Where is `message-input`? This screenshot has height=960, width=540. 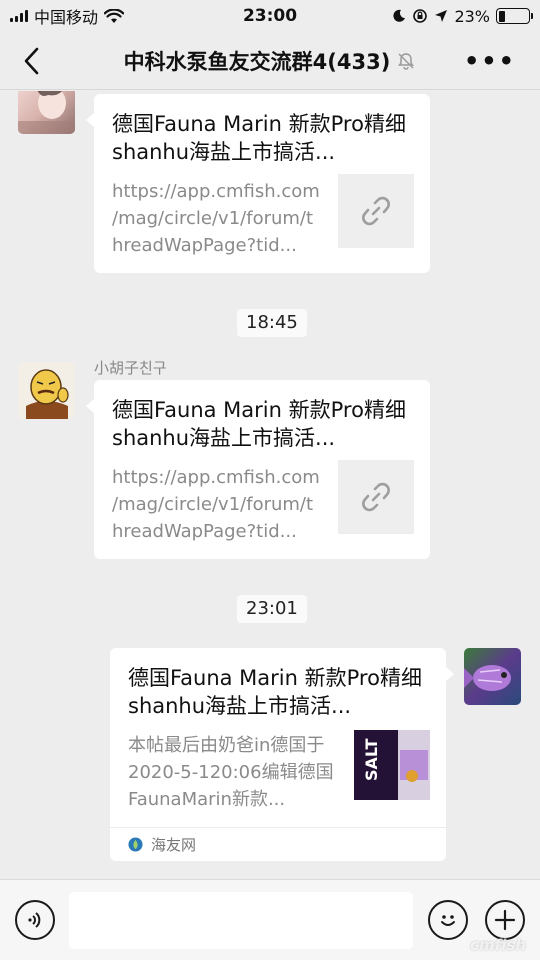
message-input is located at coordinates (241, 920).